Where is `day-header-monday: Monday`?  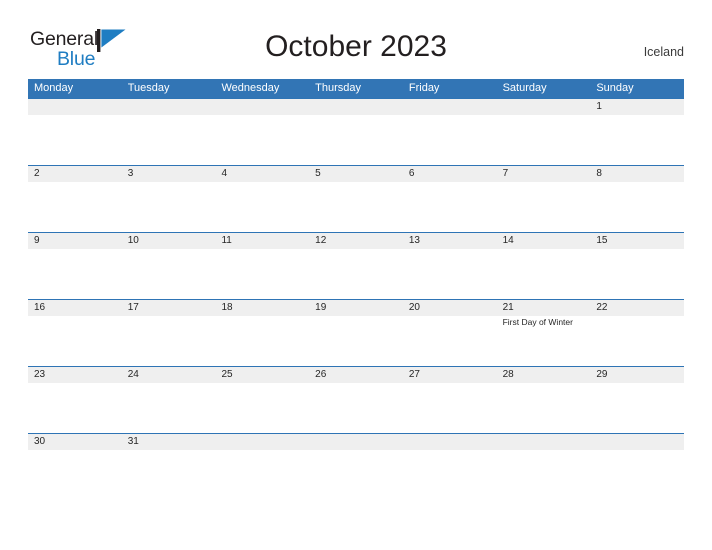 day-header-monday: Monday is located at coordinates (54, 88).